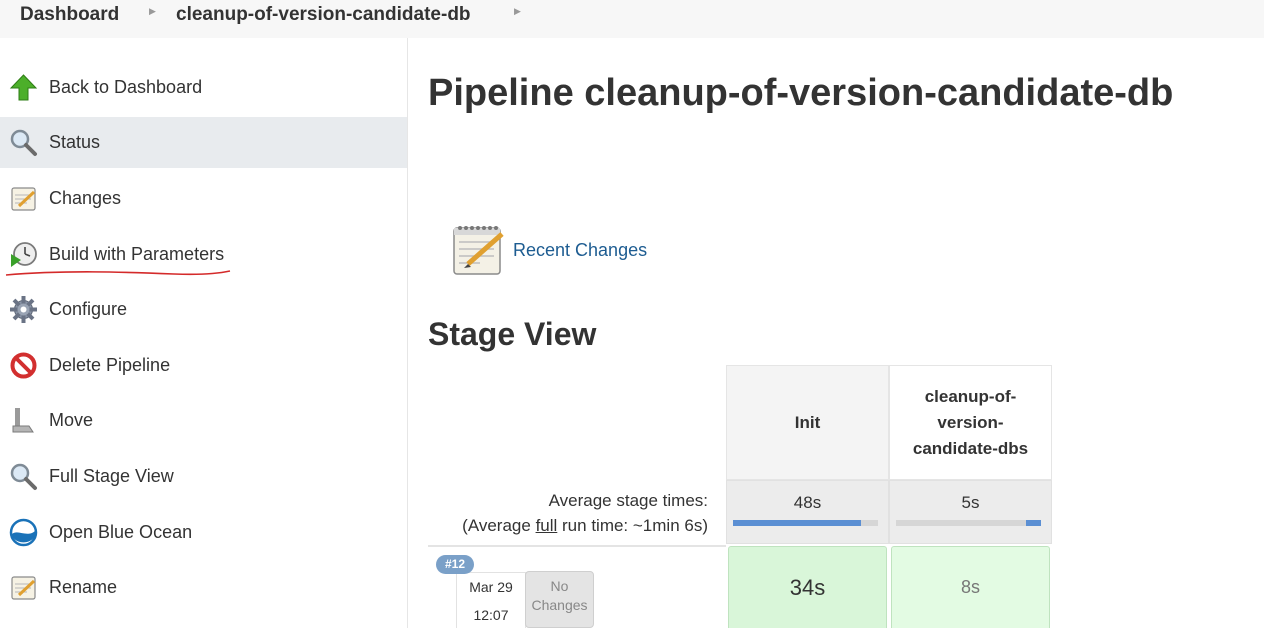 Image resolution: width=1264 pixels, height=628 pixels. Describe the element at coordinates (970, 587) in the screenshot. I see `stage-run-cell-cleanup: 8s` at that location.